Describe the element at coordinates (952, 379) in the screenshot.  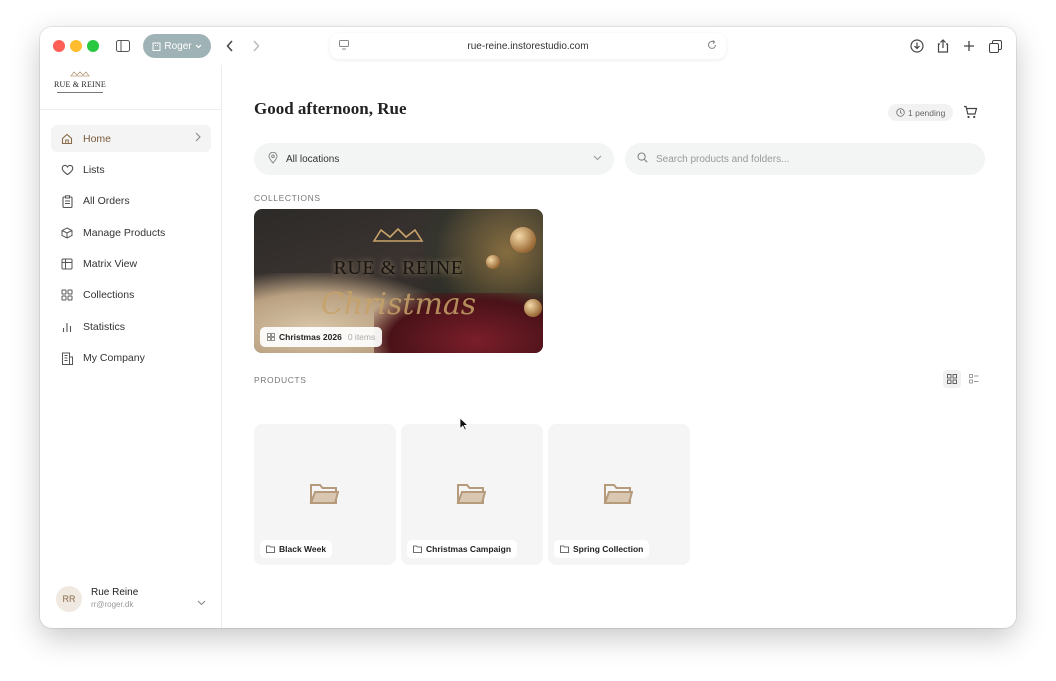
I see `grid-view-icon` at that location.